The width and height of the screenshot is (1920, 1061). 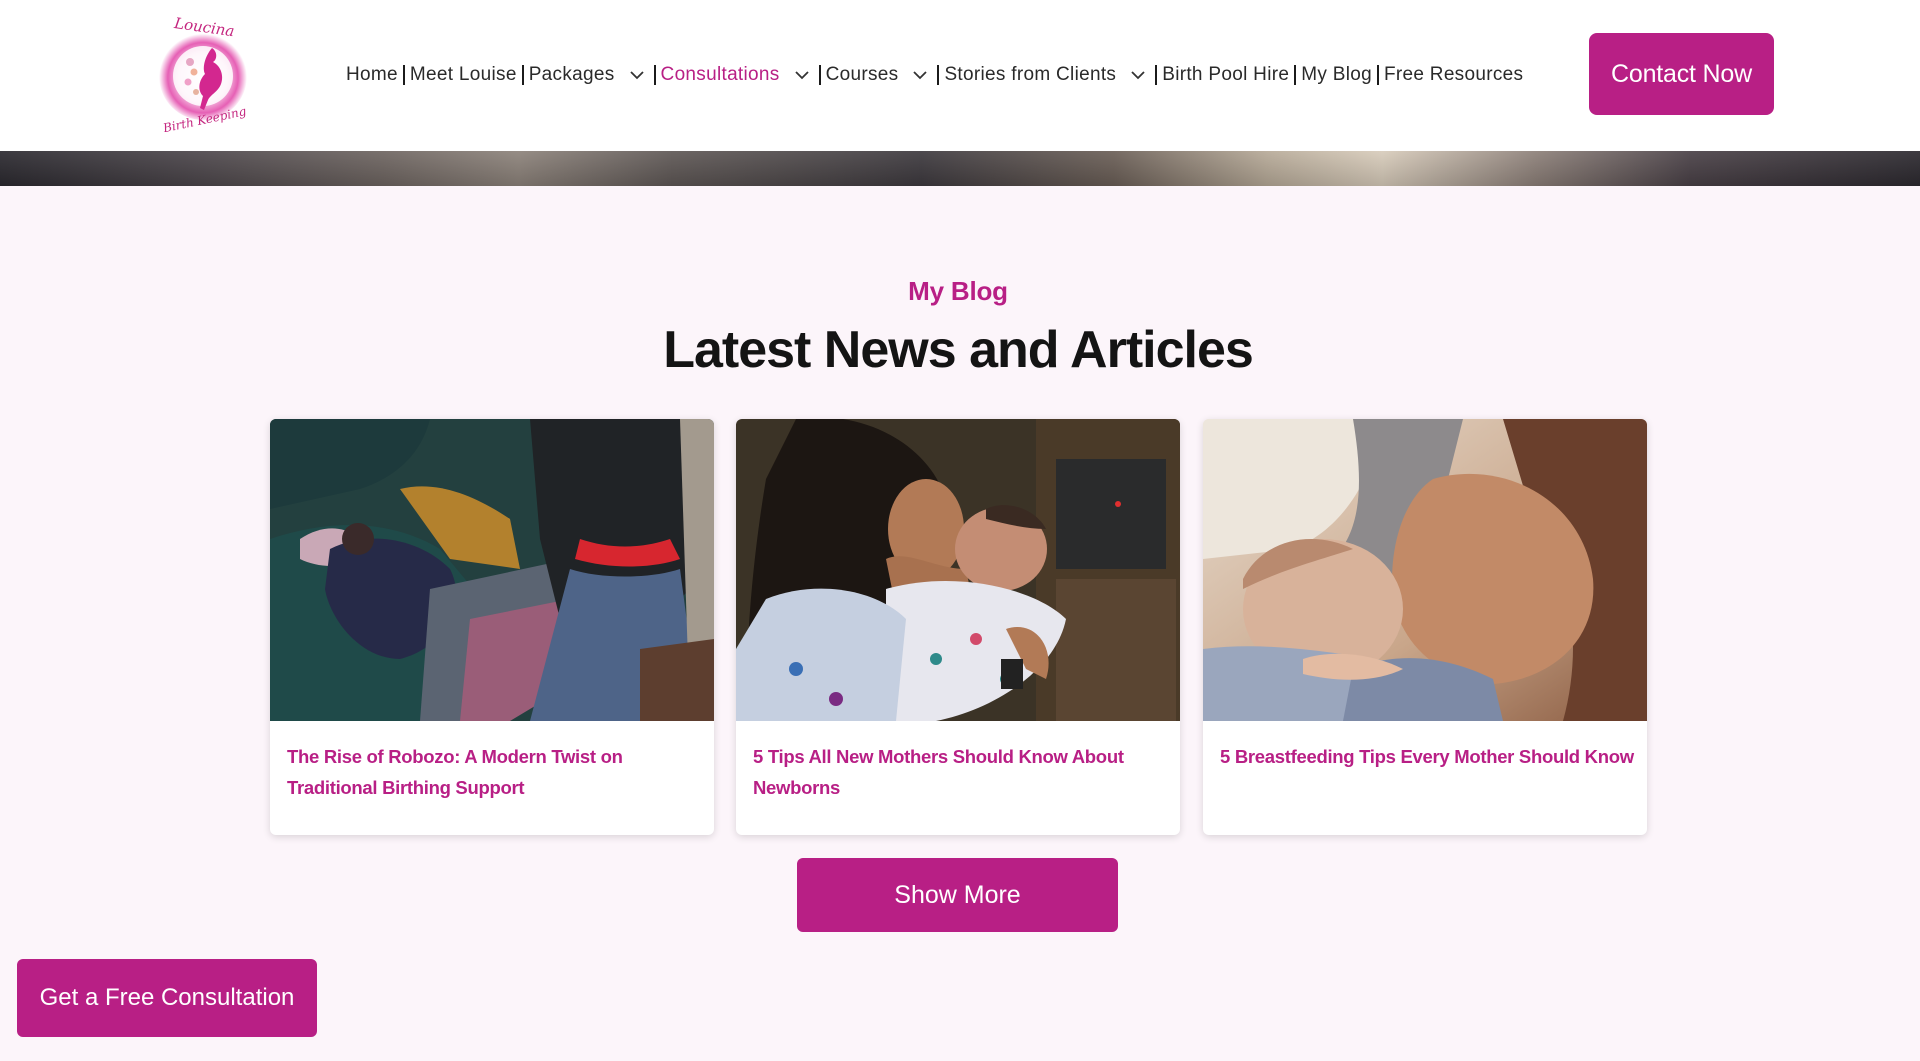 What do you see at coordinates (957, 895) in the screenshot?
I see `show-more-button: Show More` at bounding box center [957, 895].